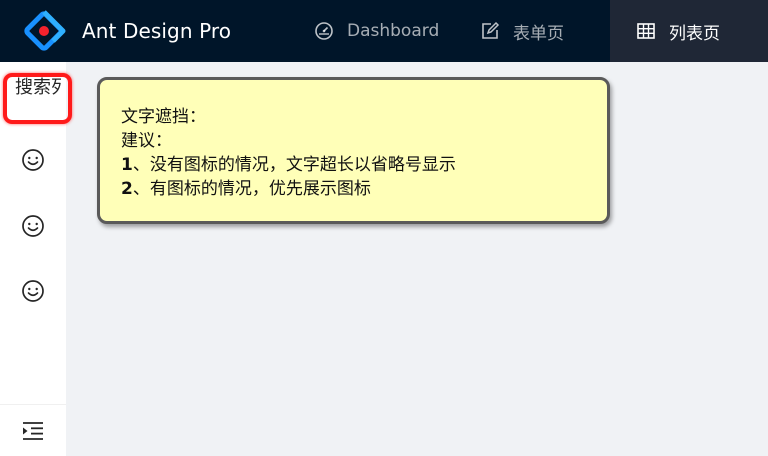 The width and height of the screenshot is (768, 456). I want to click on note-point-1: 1、没有图标的情况，文字超长以省略号显示, so click(364, 165).